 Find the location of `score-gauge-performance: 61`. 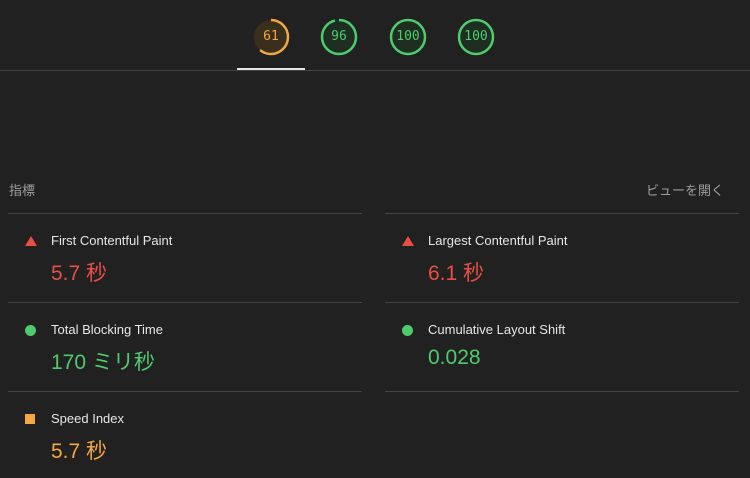

score-gauge-performance: 61 is located at coordinates (271, 37).